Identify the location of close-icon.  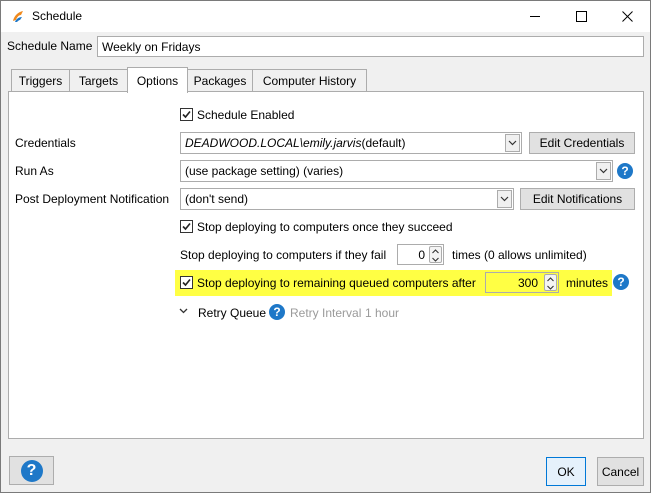
(627, 16).